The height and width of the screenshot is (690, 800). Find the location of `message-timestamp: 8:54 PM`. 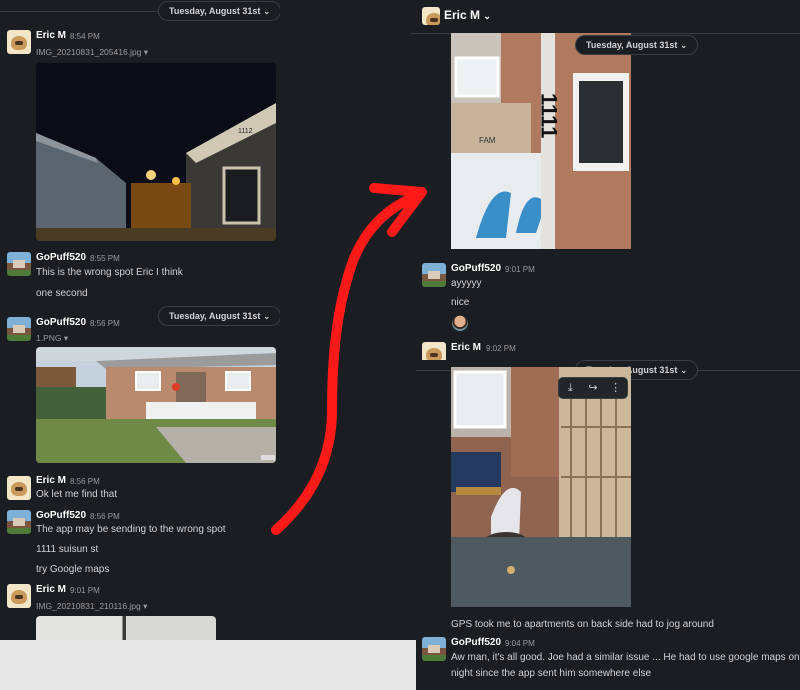

message-timestamp: 8:54 PM is located at coordinates (85, 36).